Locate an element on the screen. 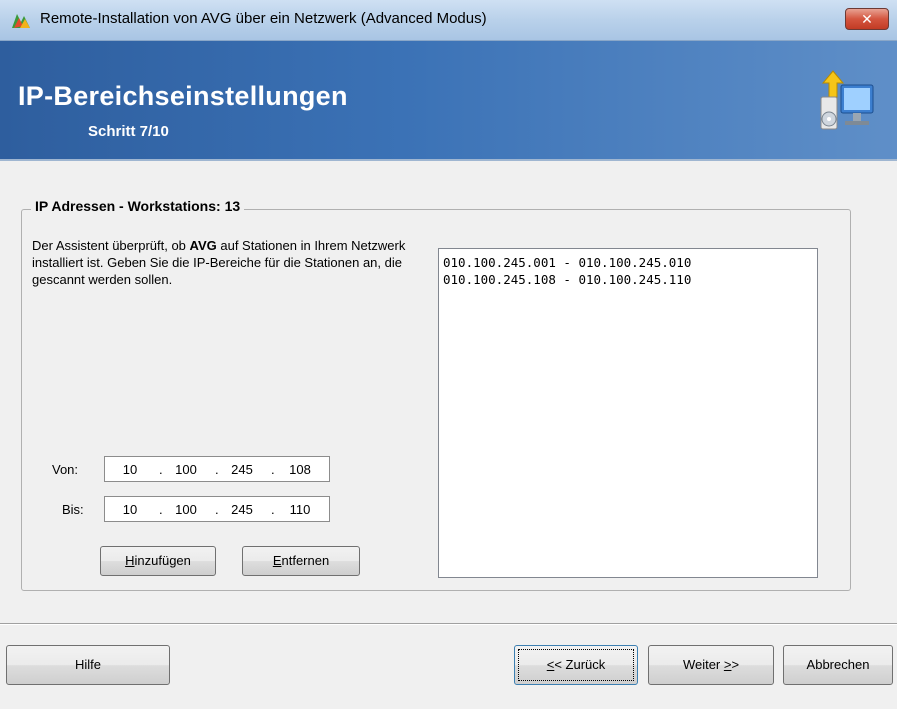  to-label: Bis: is located at coordinates (73, 509).